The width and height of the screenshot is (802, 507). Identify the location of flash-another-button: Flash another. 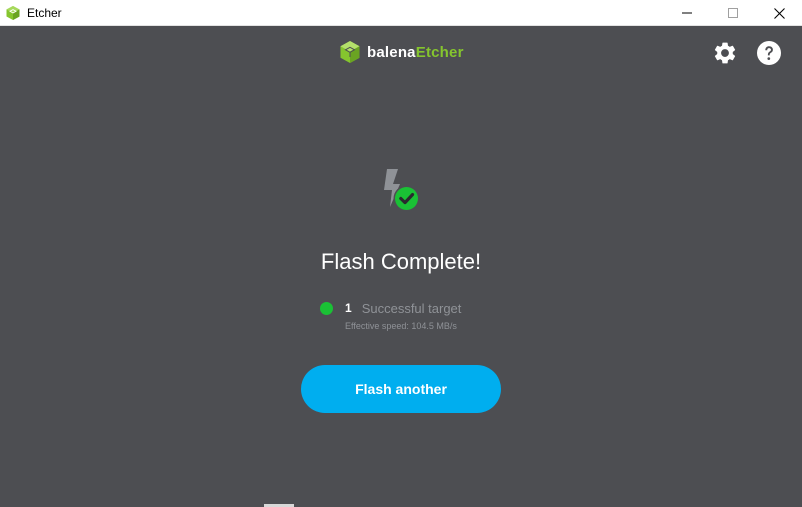
(401, 389).